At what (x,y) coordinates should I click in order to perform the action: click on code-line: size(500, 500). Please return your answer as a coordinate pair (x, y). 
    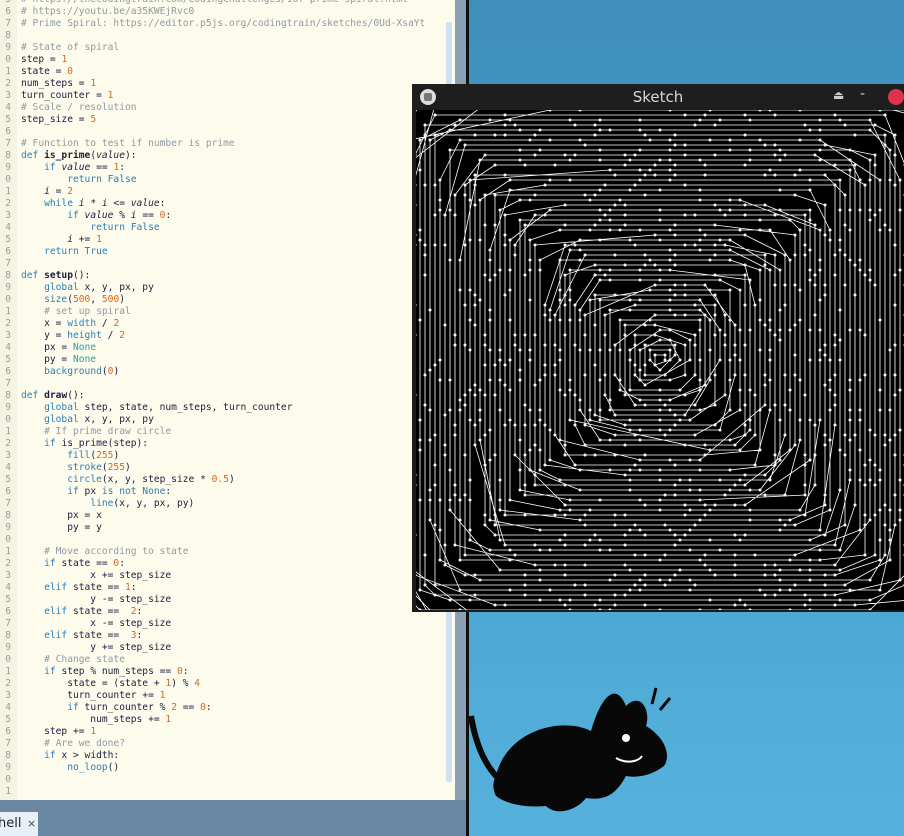
    Looking at the image, I should click on (231, 300).